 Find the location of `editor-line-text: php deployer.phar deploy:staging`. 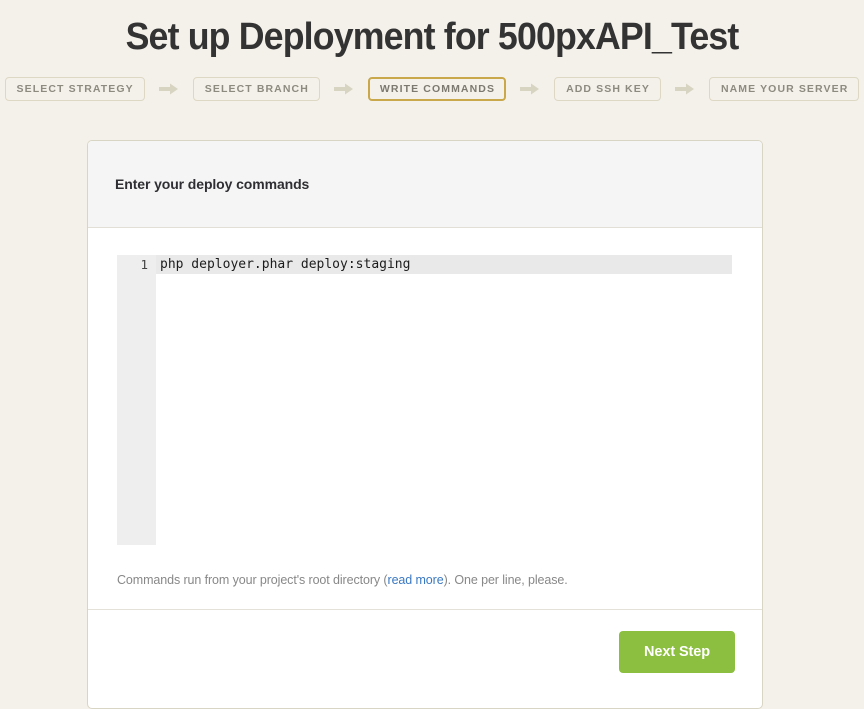

editor-line-text: php deployer.phar deploy:staging is located at coordinates (285, 264).